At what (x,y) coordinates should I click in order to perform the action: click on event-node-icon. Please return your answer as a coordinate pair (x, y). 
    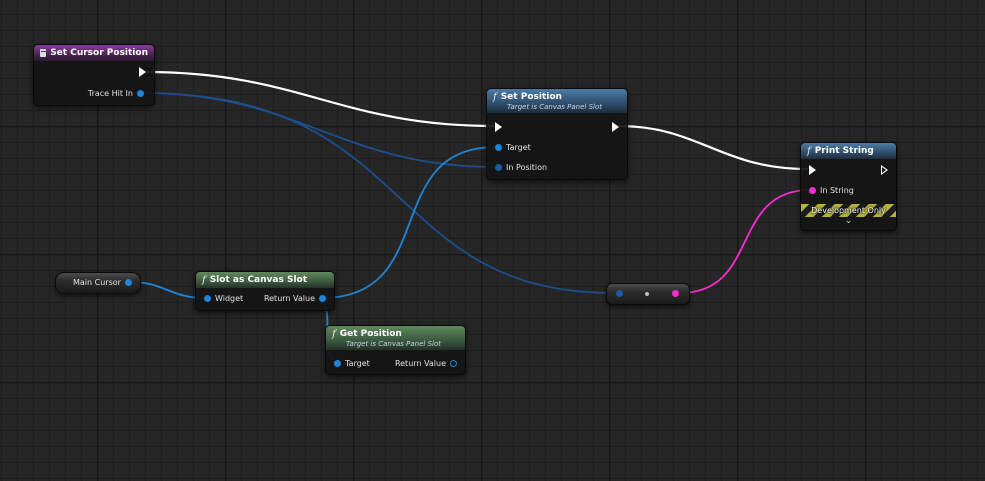
    Looking at the image, I should click on (44, 53).